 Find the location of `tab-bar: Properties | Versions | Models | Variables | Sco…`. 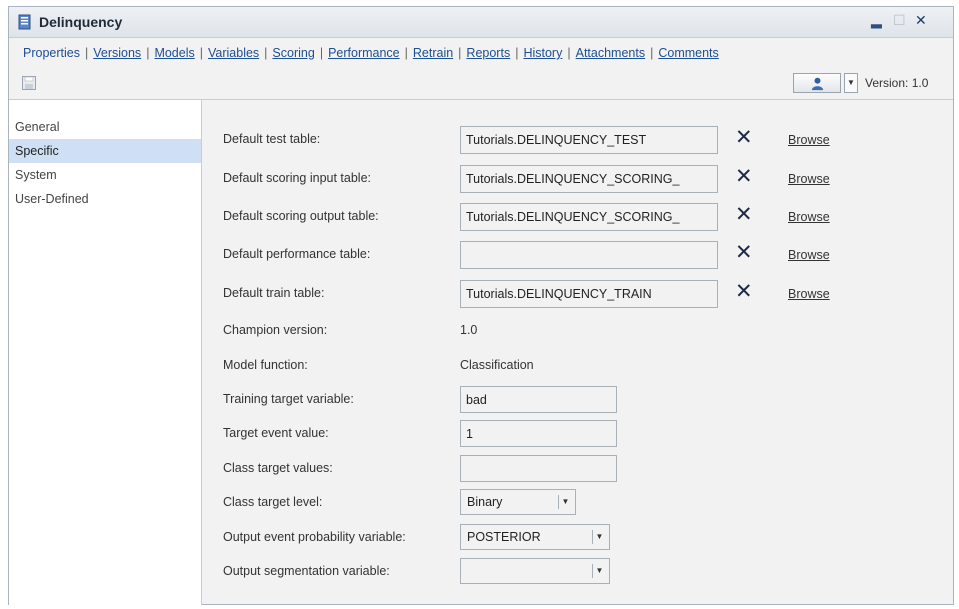

tab-bar: Properties | Versions | Models | Variables | Sco… is located at coordinates (481, 52).